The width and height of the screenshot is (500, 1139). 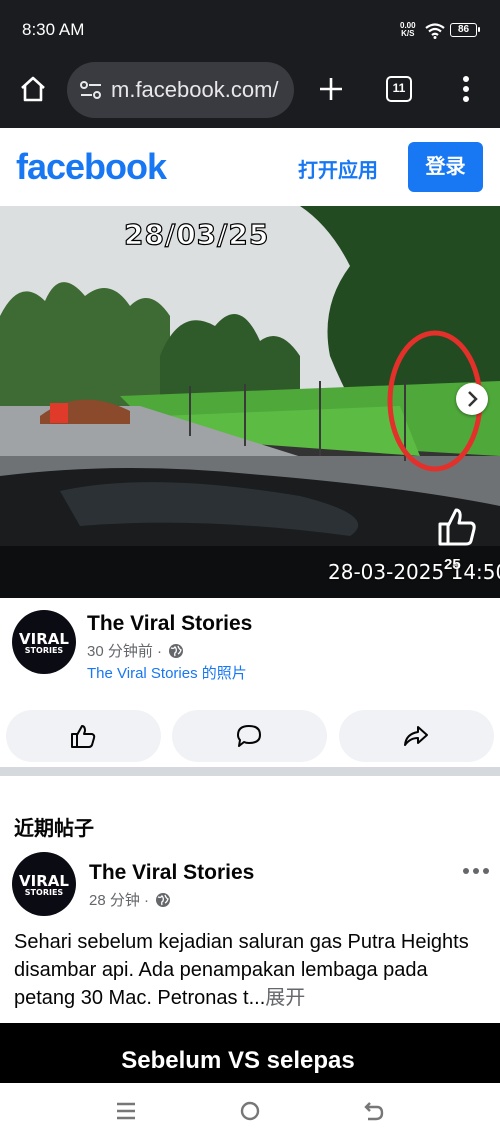 I want to click on open-app-link: 打开应用, so click(x=338, y=168).